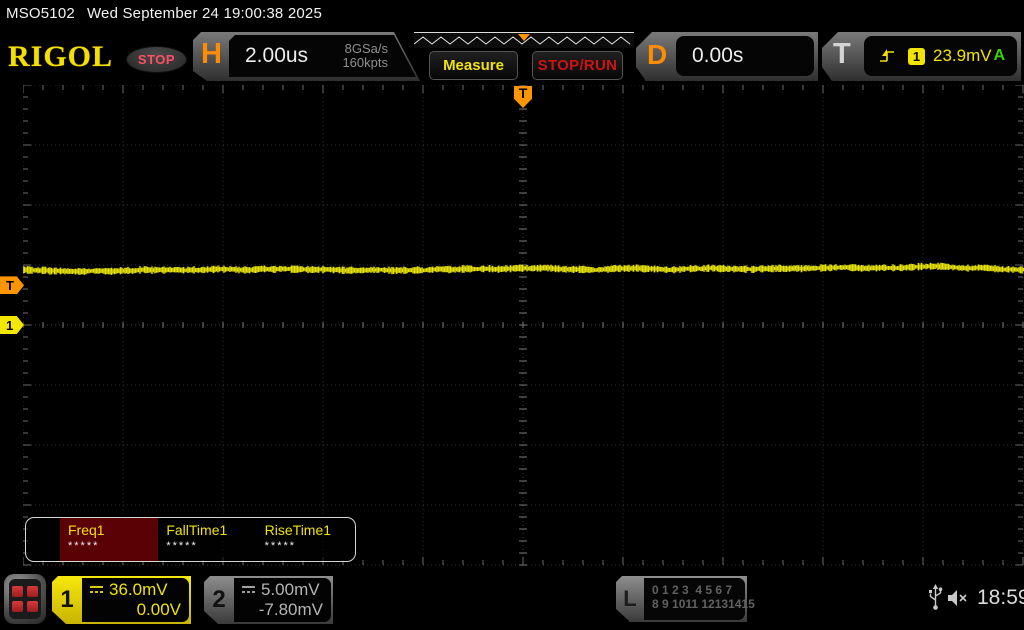 This screenshot has height=630, width=1024. I want to click on measurement-label: FallTime1, so click(197, 530).